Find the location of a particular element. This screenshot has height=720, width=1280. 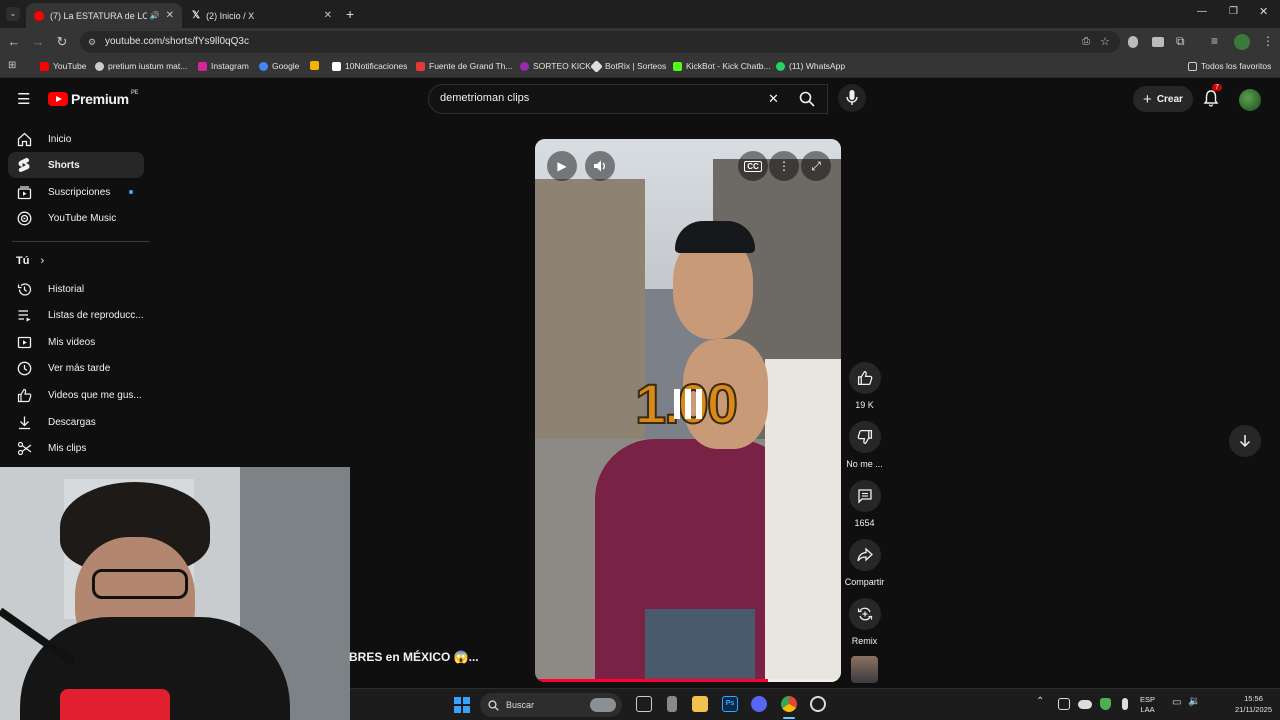

chrome-icon is located at coordinates (789, 704).